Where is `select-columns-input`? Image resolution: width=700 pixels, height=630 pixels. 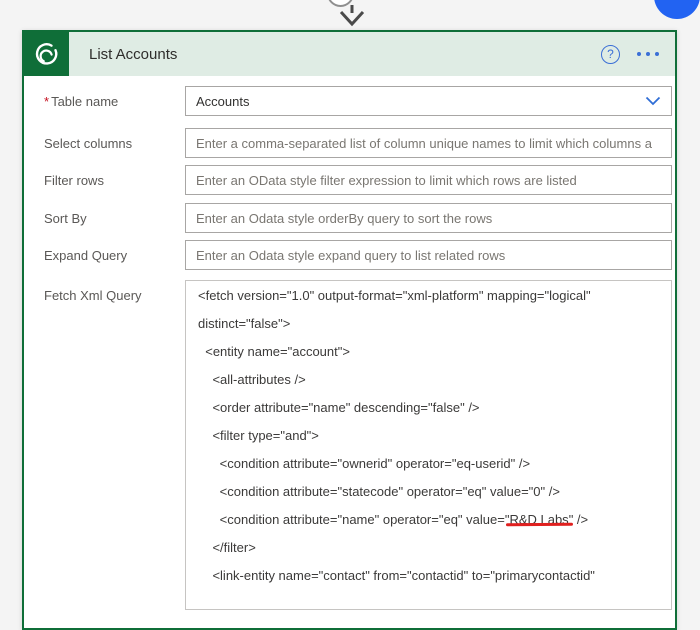 select-columns-input is located at coordinates (428, 143).